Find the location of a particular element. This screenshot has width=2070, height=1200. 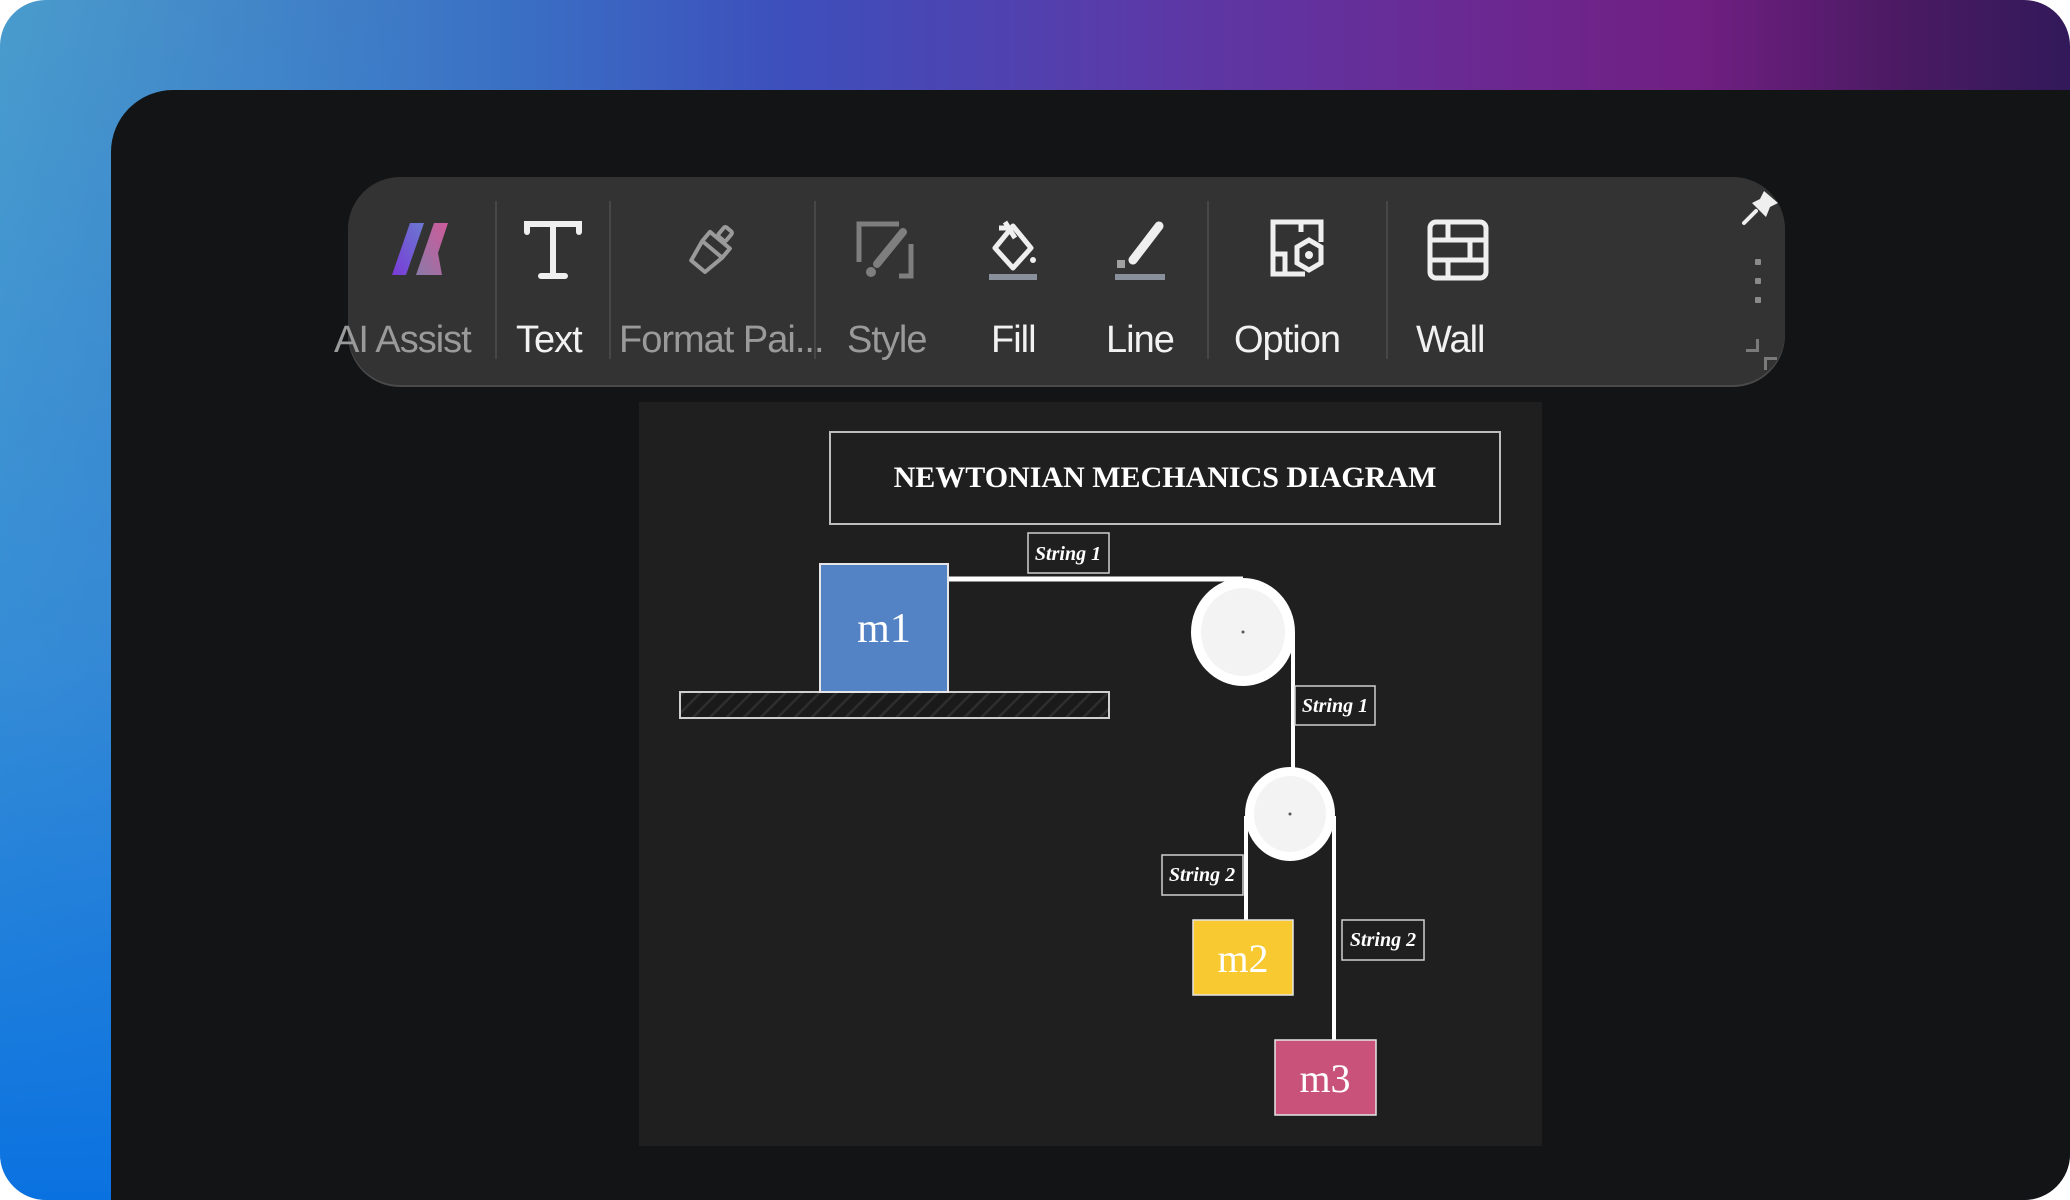

ai-assist-logo-icon is located at coordinates (422, 250).